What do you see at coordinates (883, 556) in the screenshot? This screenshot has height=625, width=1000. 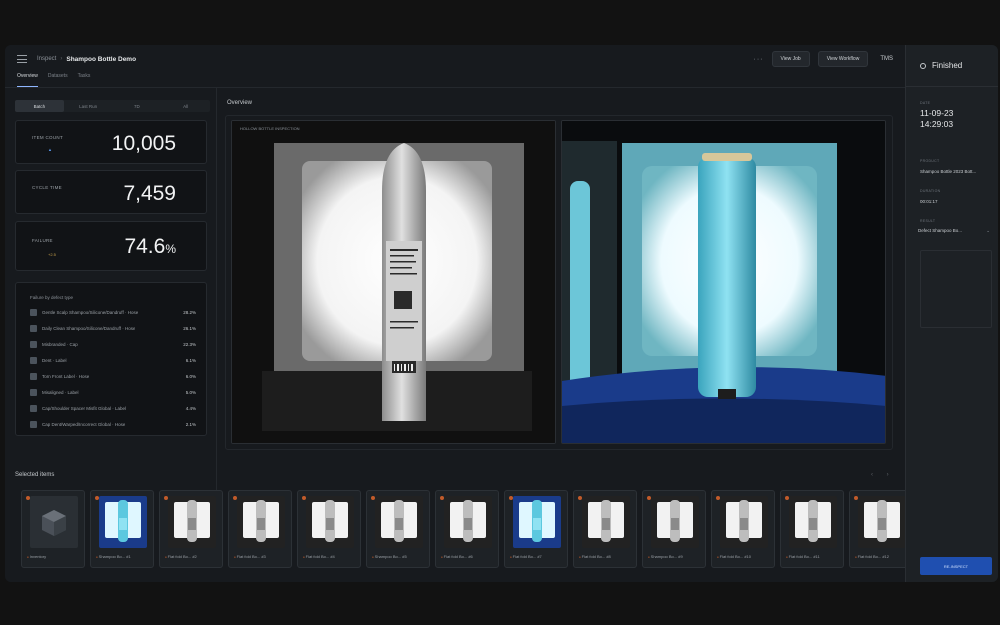 I see `item-label: Flat fold Bo... #12` at bounding box center [883, 556].